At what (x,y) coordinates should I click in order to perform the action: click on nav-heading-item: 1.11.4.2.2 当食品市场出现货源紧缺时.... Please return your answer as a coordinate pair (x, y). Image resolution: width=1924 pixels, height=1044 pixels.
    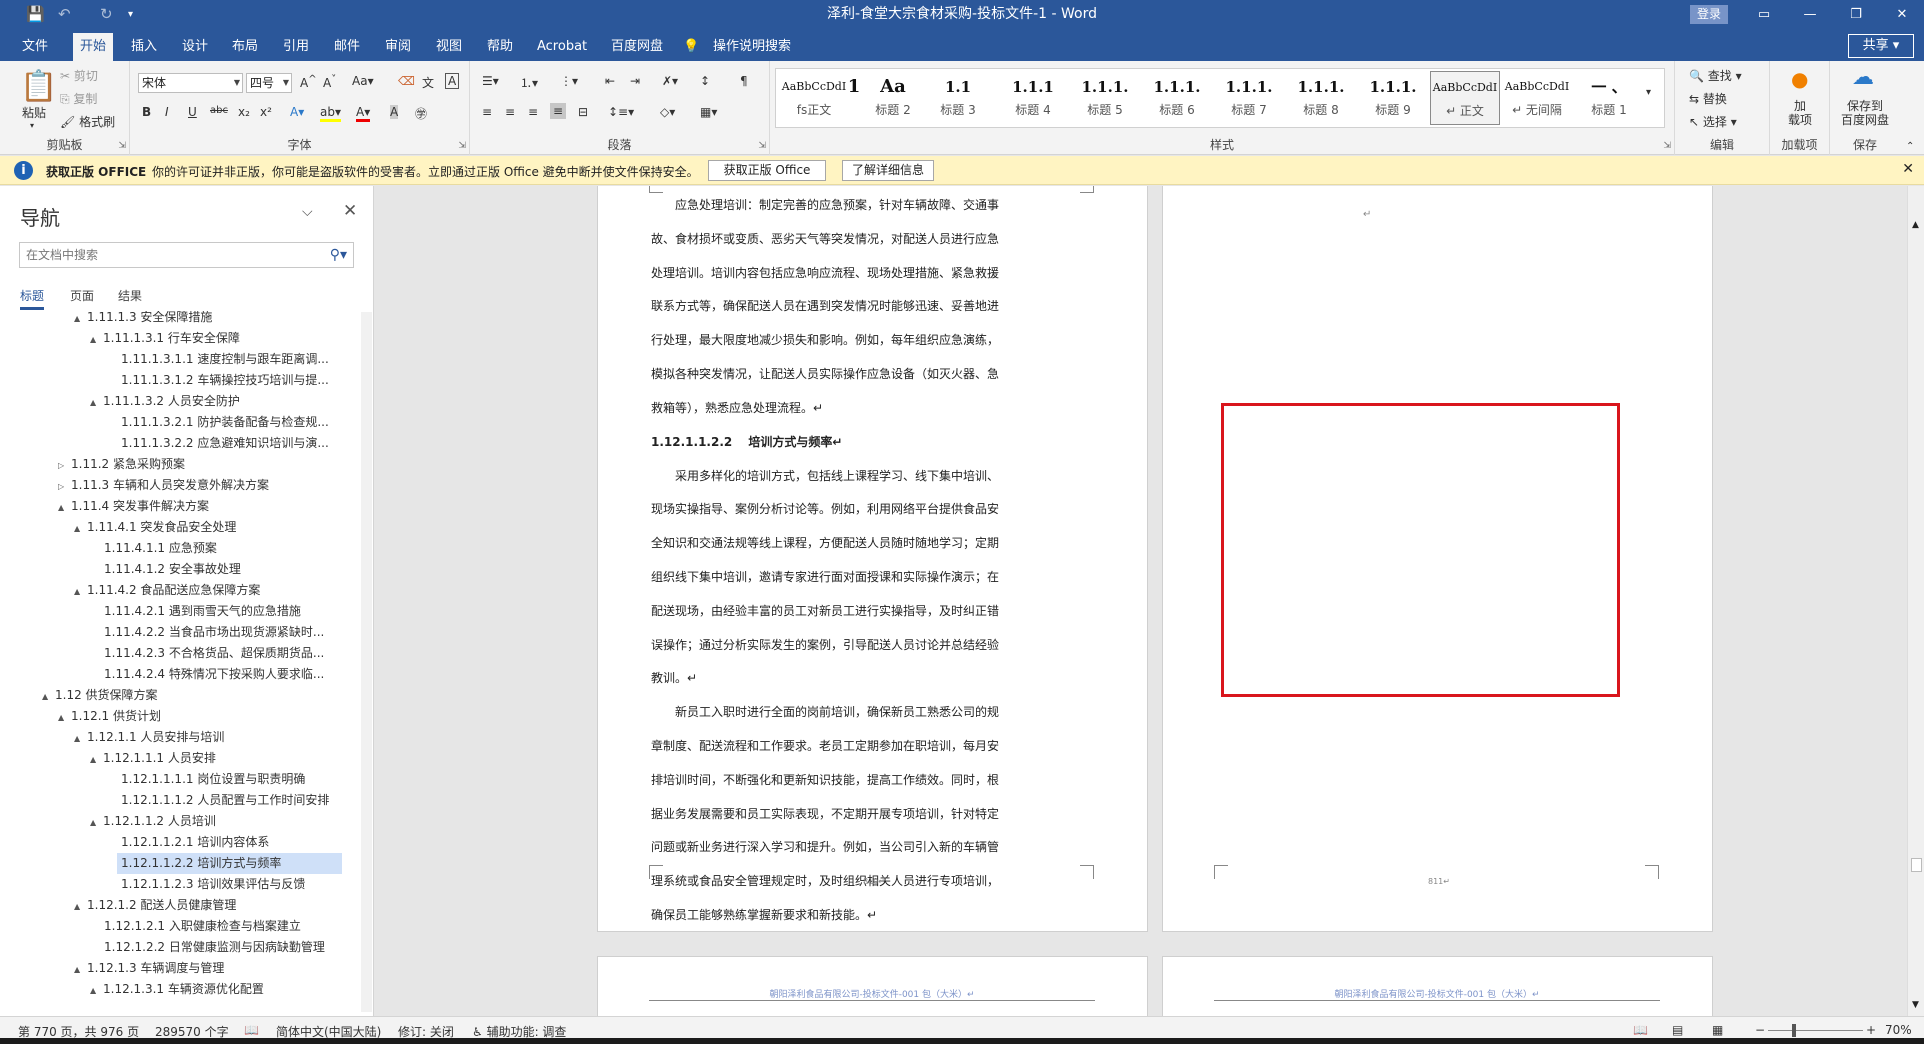
    Looking at the image, I should click on (214, 632).